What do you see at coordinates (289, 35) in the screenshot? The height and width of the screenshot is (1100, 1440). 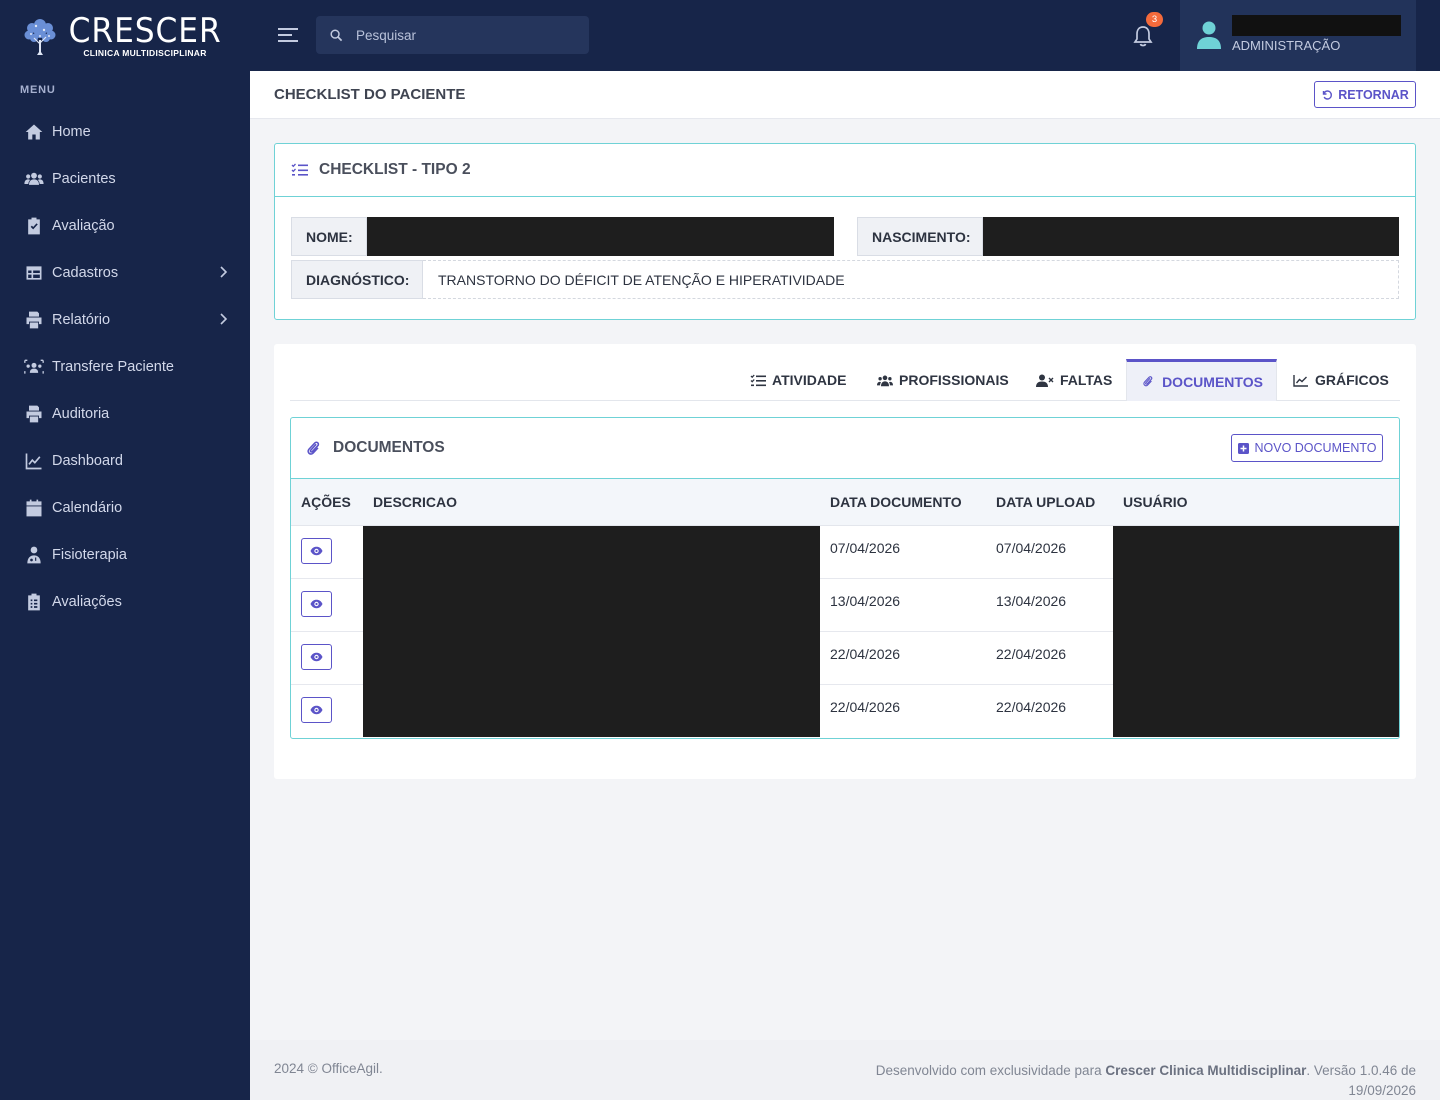 I see `menu-toggle-icon` at bounding box center [289, 35].